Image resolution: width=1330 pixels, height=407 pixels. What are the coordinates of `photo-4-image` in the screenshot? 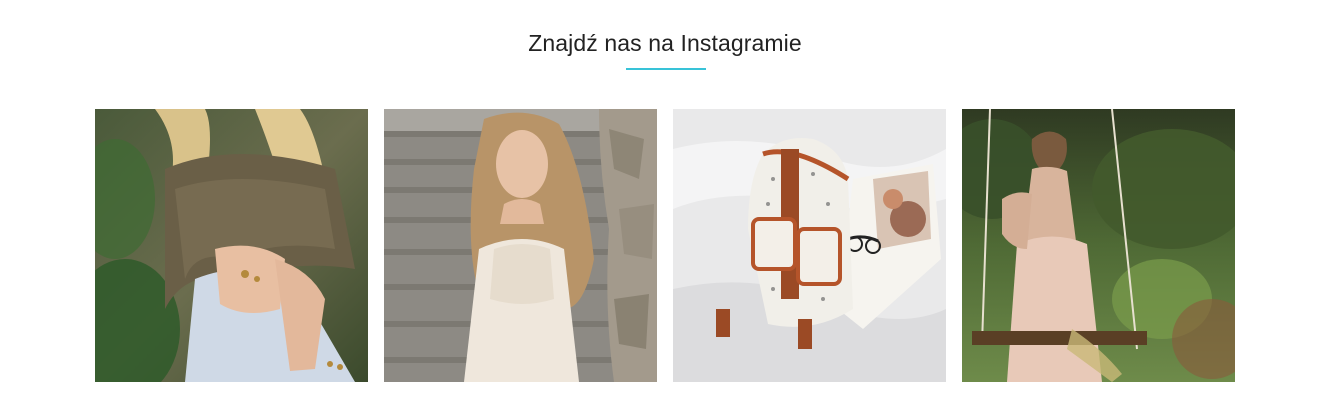 It's located at (1098, 245).